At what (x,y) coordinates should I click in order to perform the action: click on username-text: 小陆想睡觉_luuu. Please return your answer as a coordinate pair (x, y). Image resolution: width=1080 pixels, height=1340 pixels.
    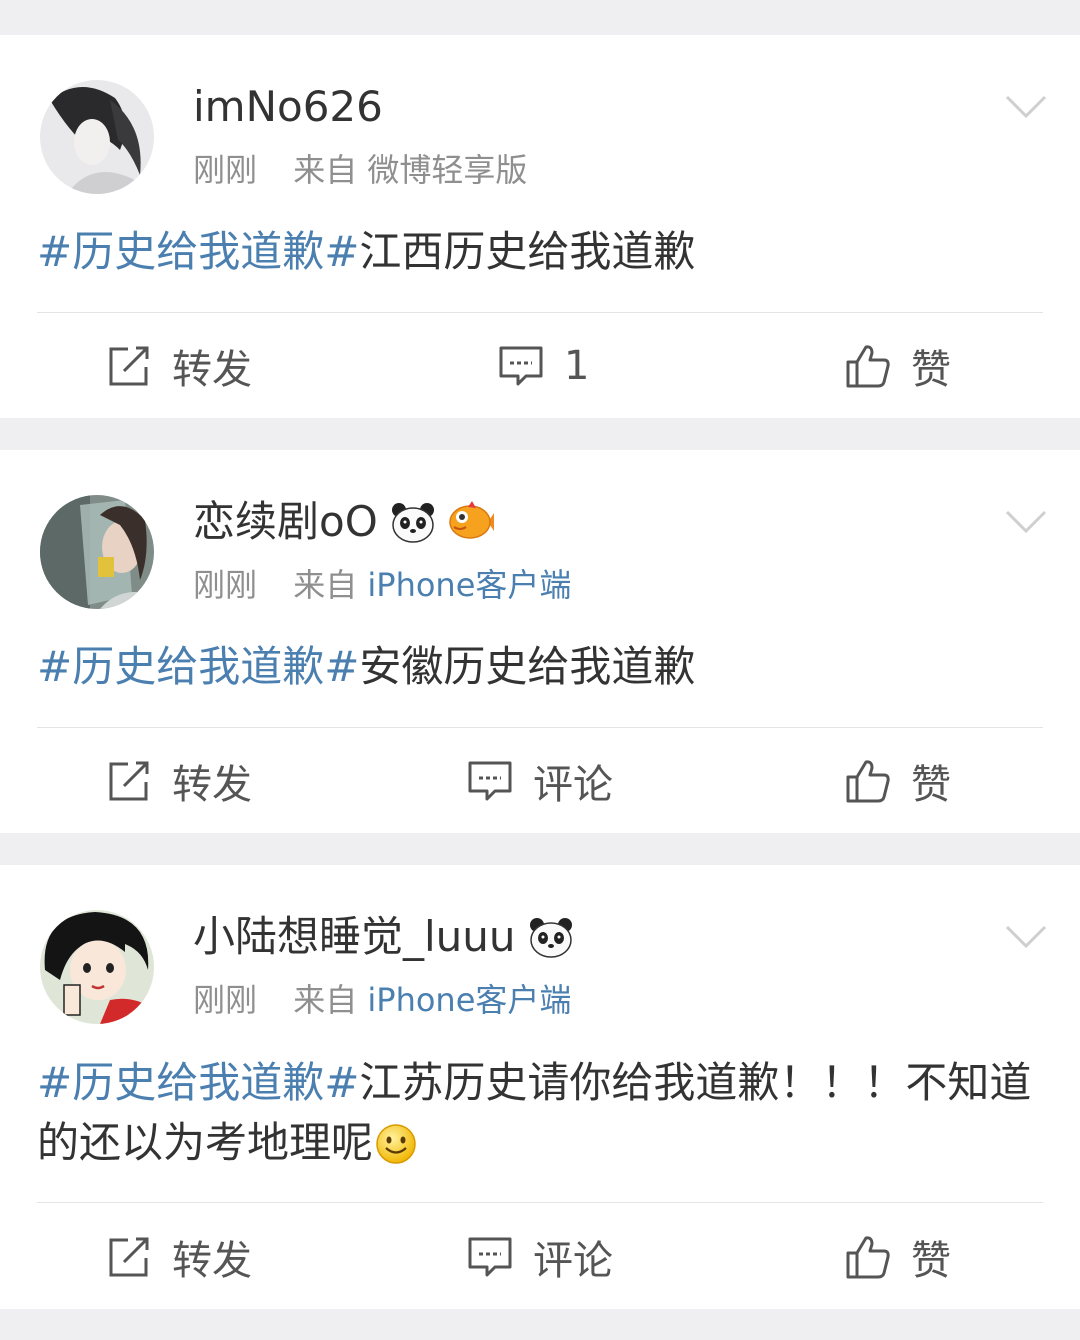
    Looking at the image, I should click on (354, 937).